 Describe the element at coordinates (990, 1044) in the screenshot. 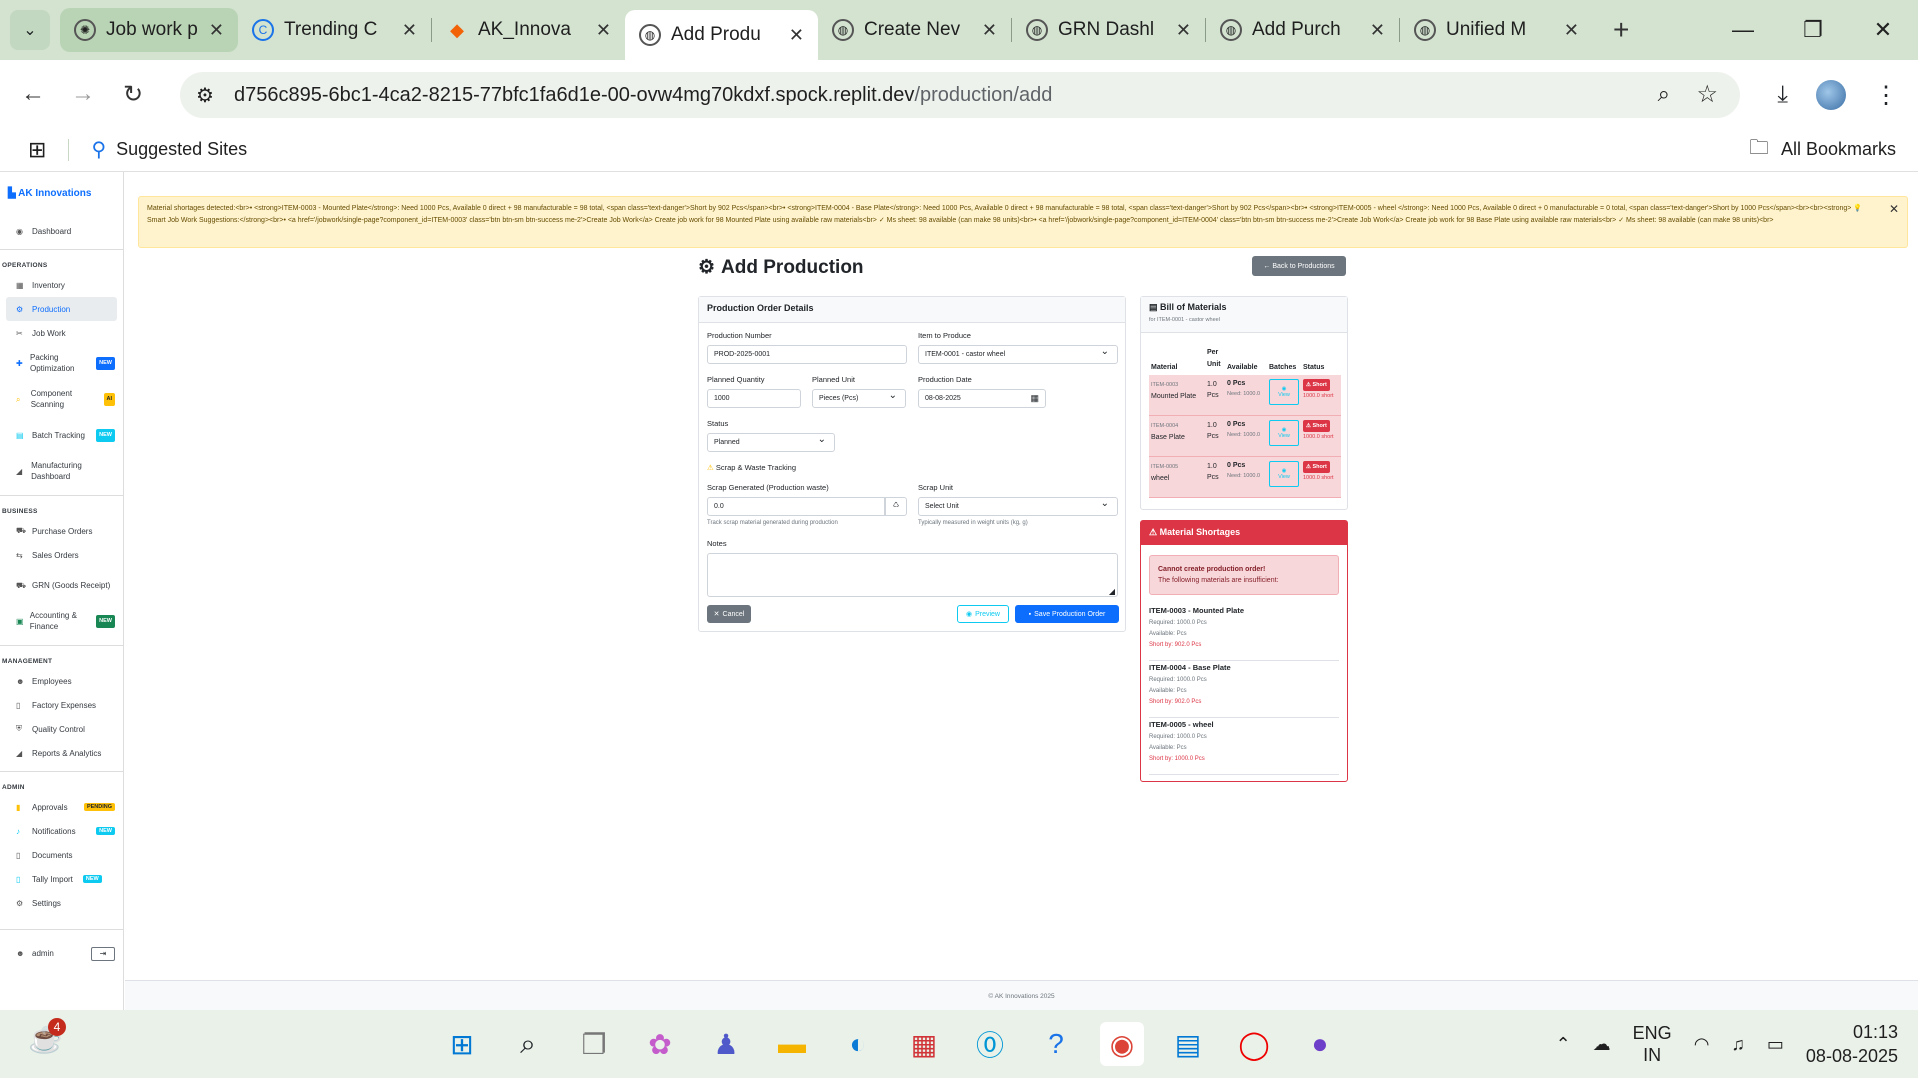

I see `hp-icon: ⓪` at that location.